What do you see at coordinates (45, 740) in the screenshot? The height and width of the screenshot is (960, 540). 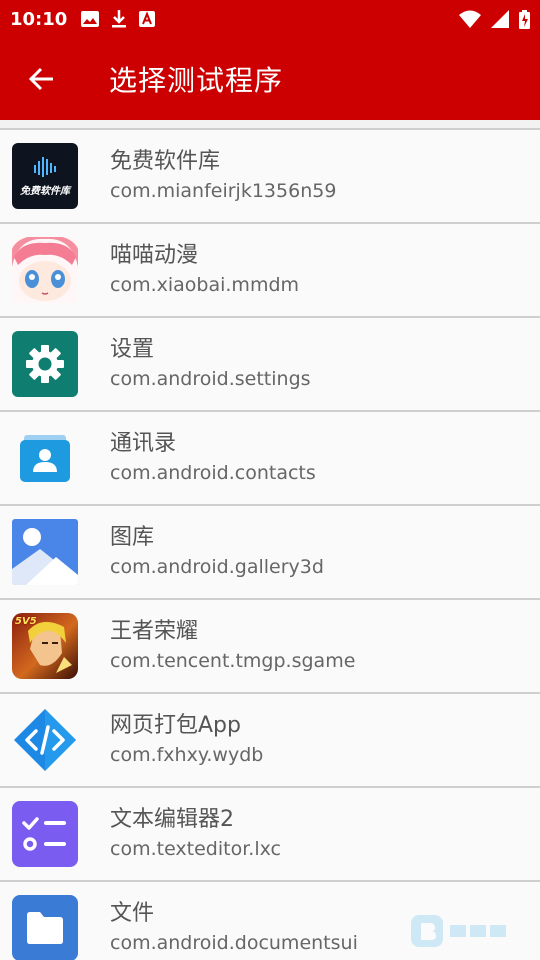 I see `code-brackets-icon` at bounding box center [45, 740].